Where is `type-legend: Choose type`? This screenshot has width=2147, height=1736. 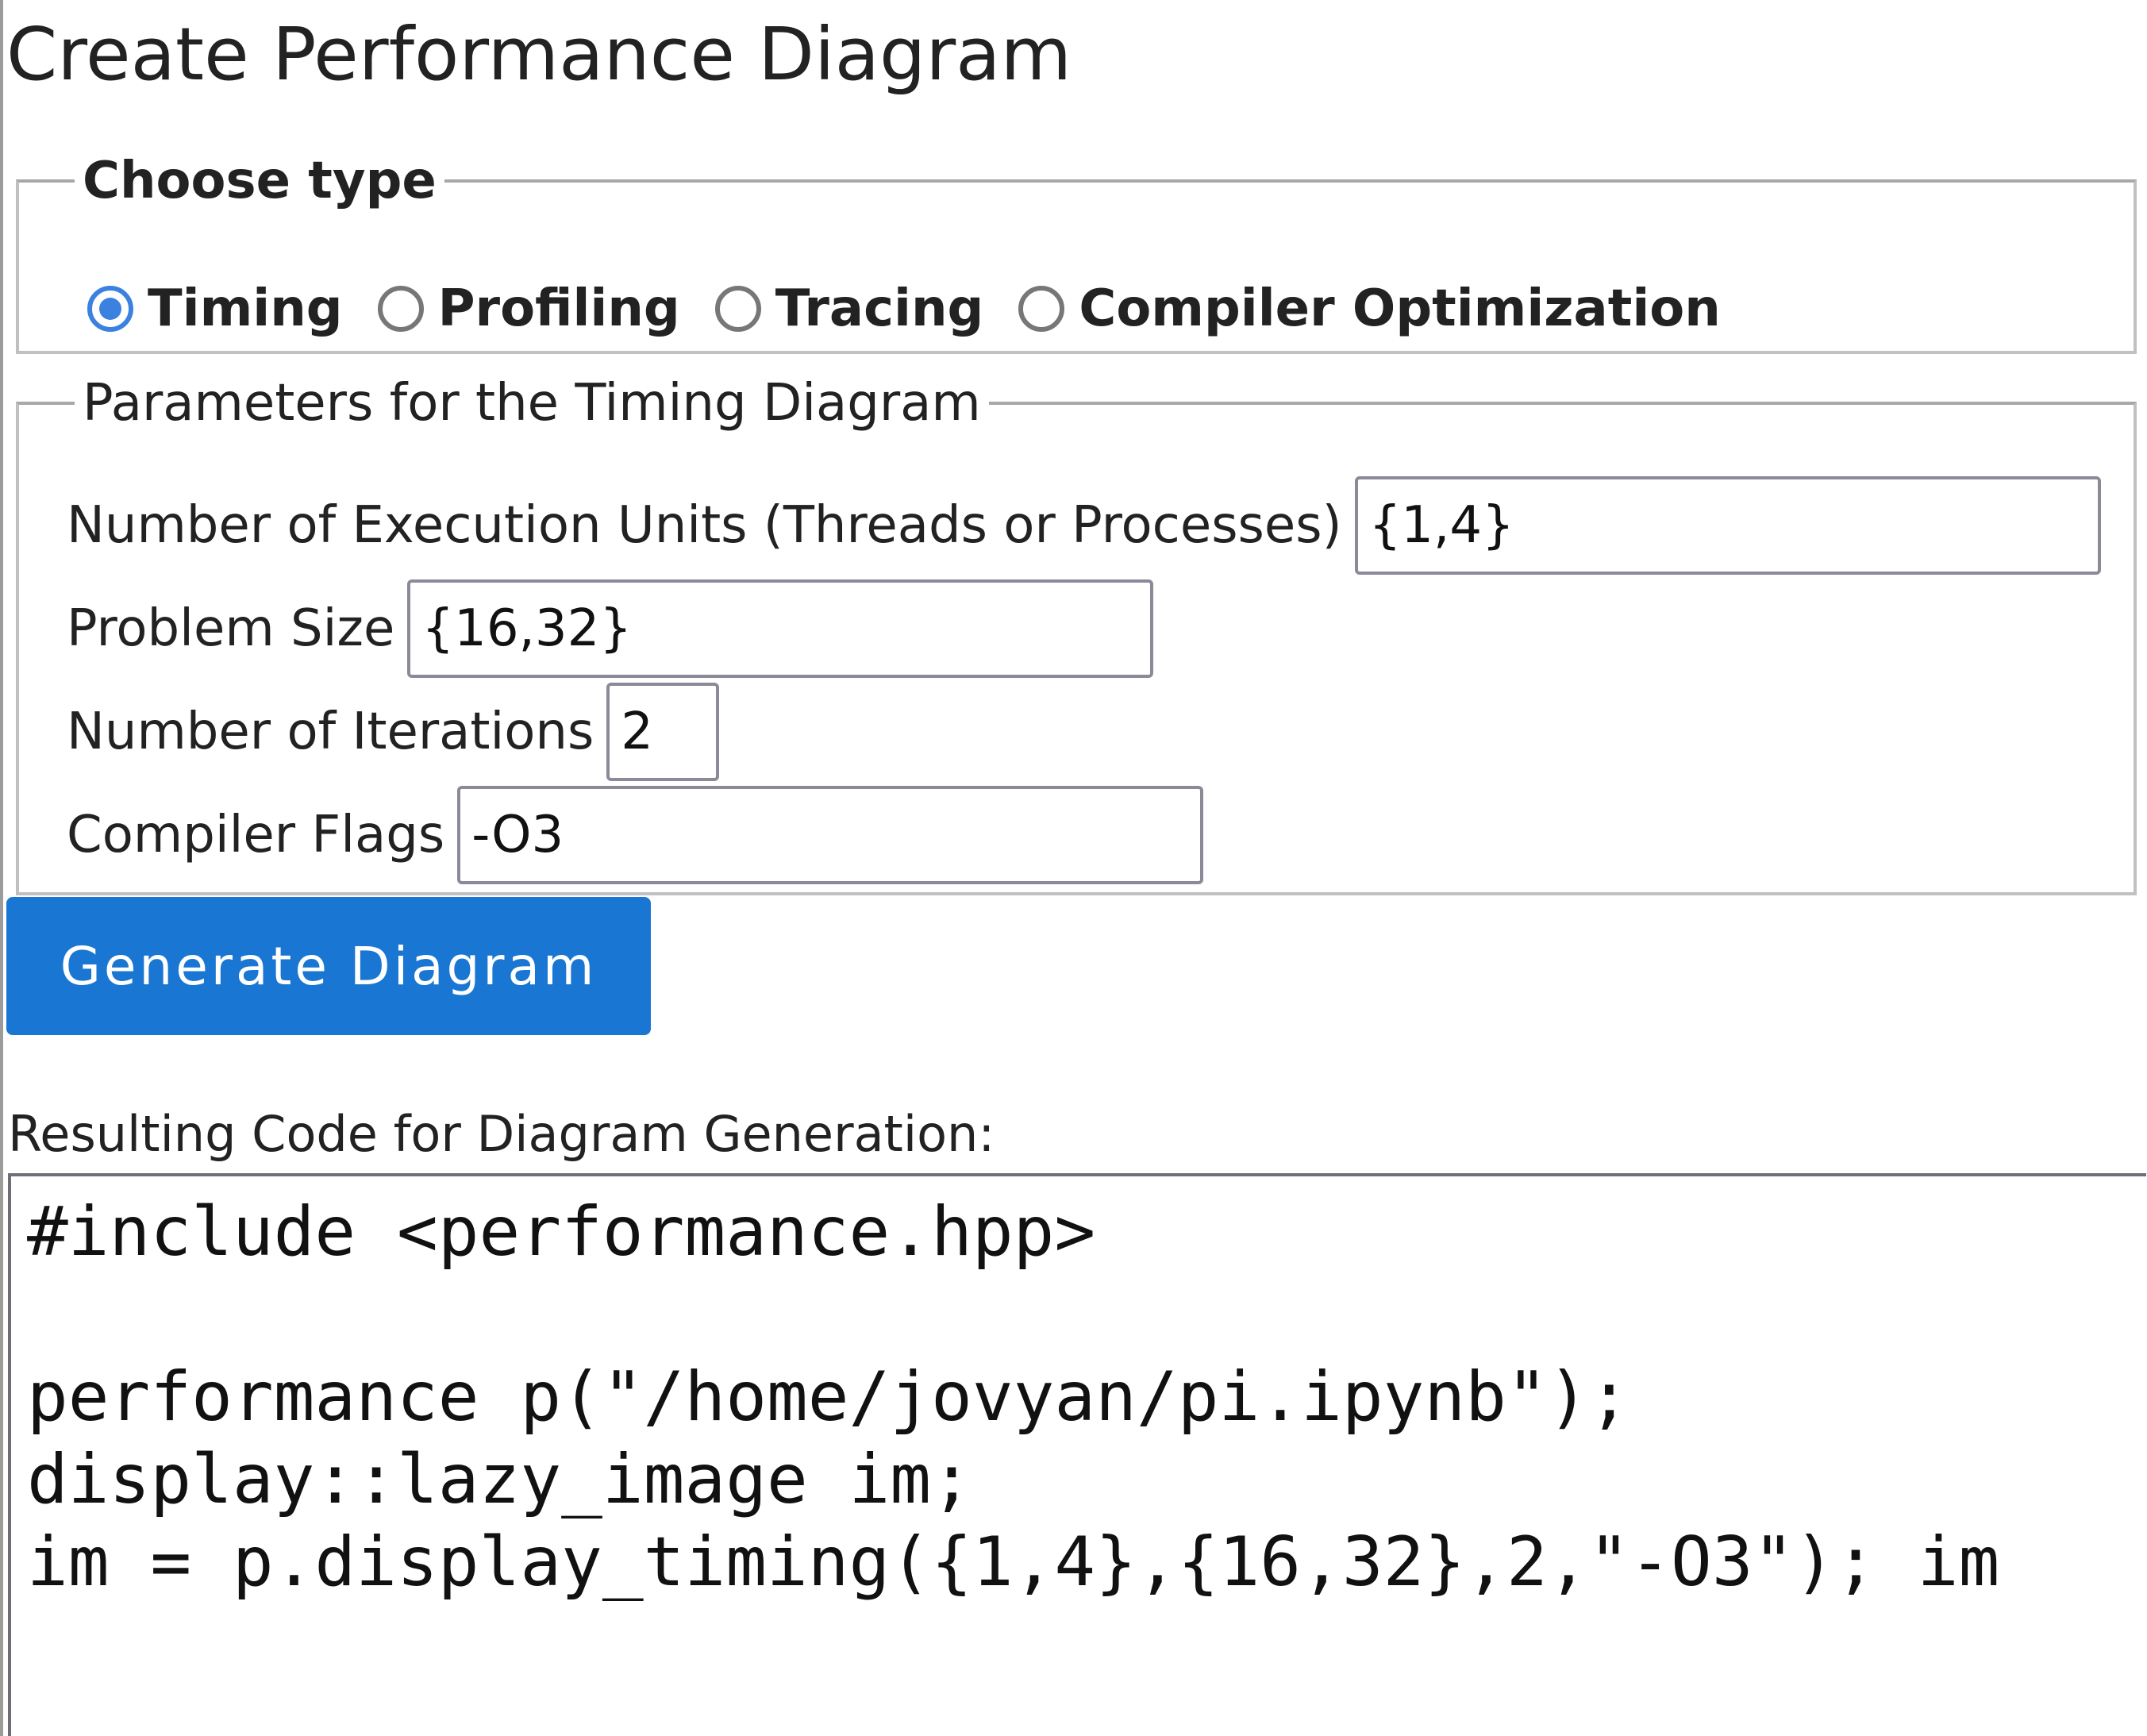
type-legend: Choose type is located at coordinates (260, 181).